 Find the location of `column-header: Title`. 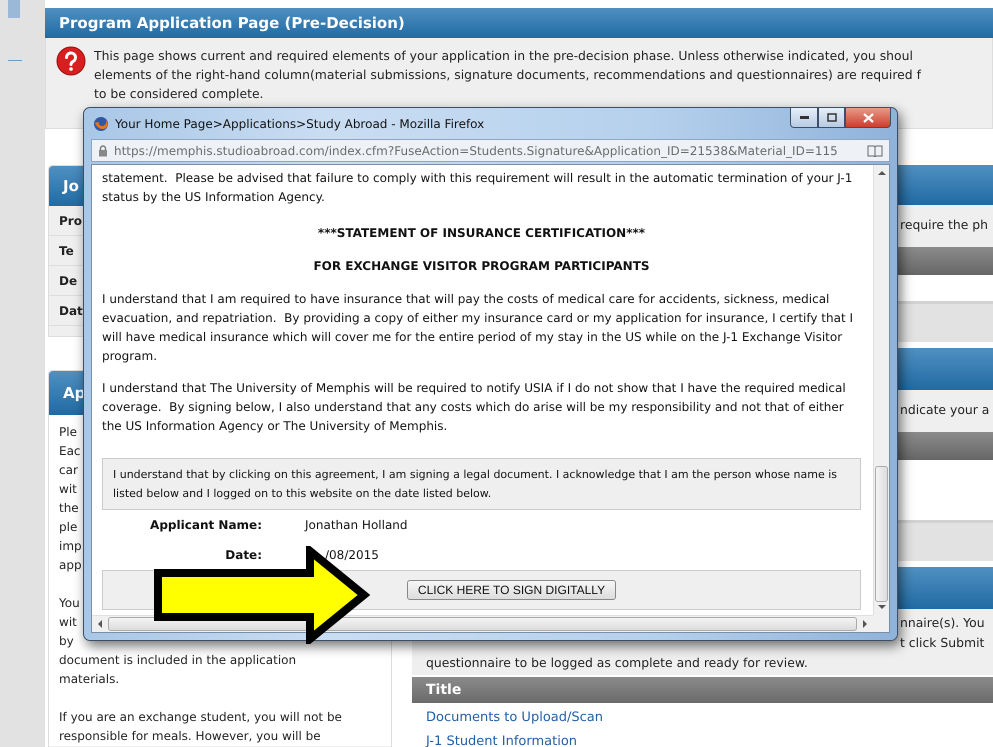

column-header: Title is located at coordinates (702, 690).